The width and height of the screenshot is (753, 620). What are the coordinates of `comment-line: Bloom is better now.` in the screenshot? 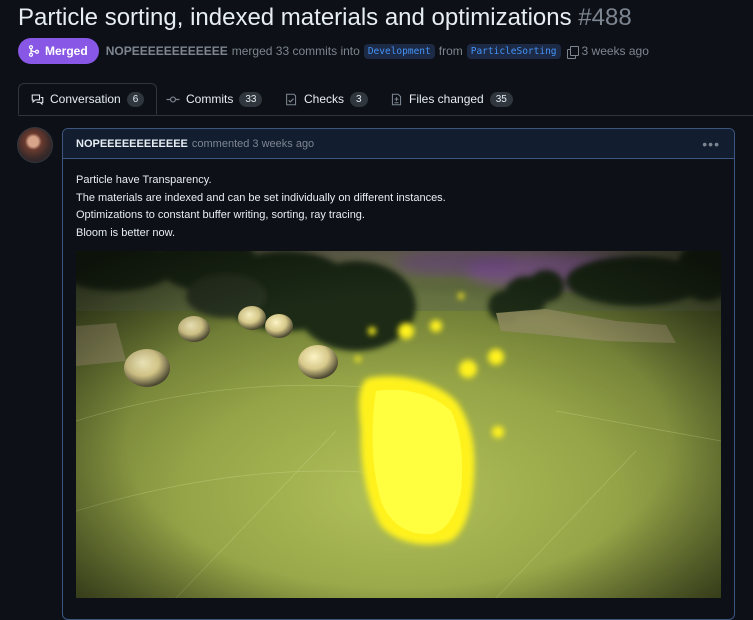 It's located at (126, 232).